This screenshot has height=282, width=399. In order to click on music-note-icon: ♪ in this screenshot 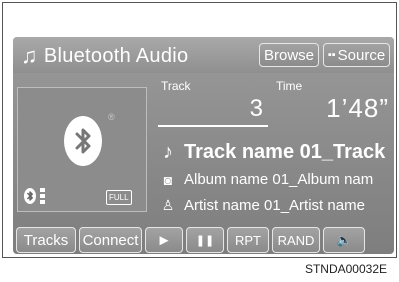, I will do `click(168, 152)`.